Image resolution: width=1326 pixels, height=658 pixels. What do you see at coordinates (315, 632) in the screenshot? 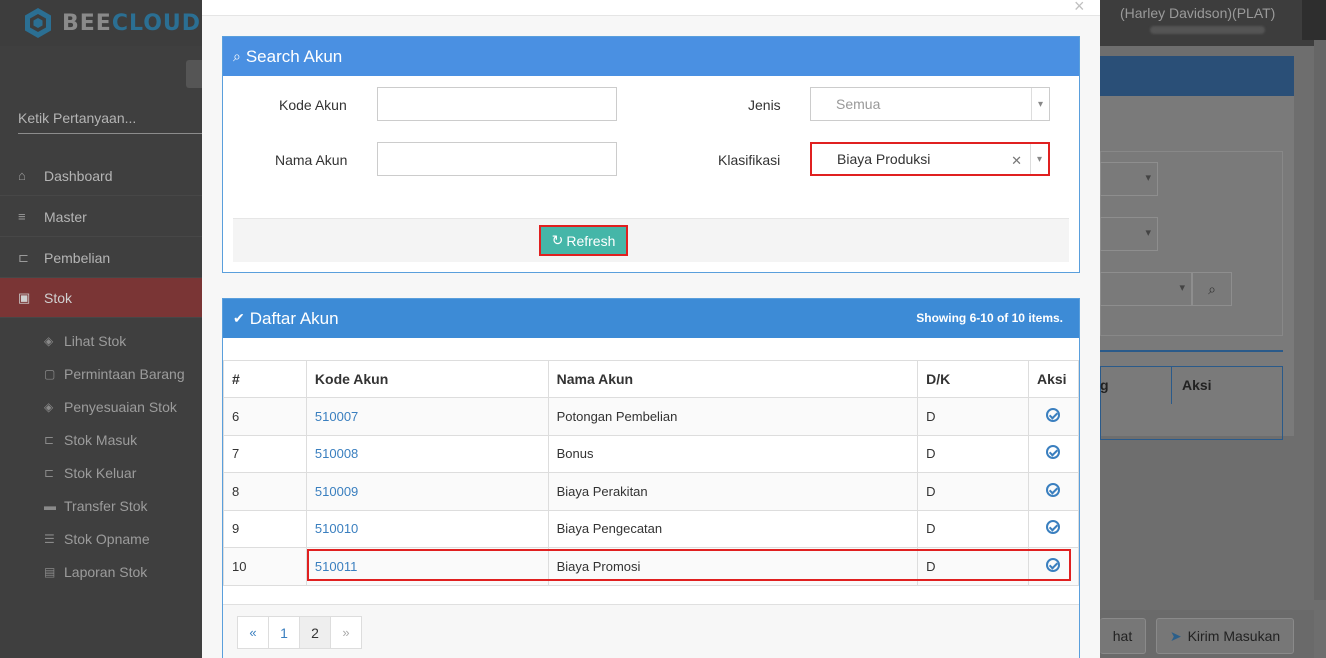
I see `pagination-page-2: 2` at bounding box center [315, 632].